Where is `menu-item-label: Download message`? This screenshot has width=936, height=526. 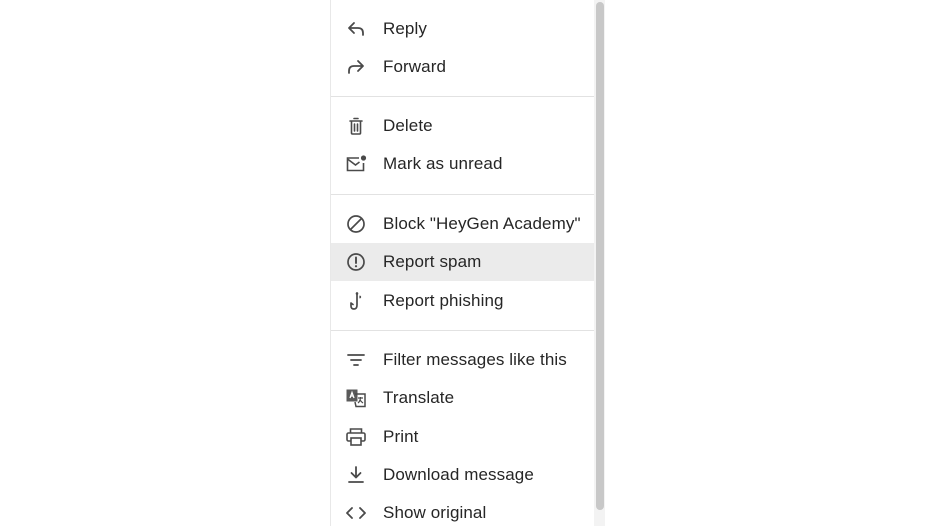
menu-item-label: Download message is located at coordinates (458, 474).